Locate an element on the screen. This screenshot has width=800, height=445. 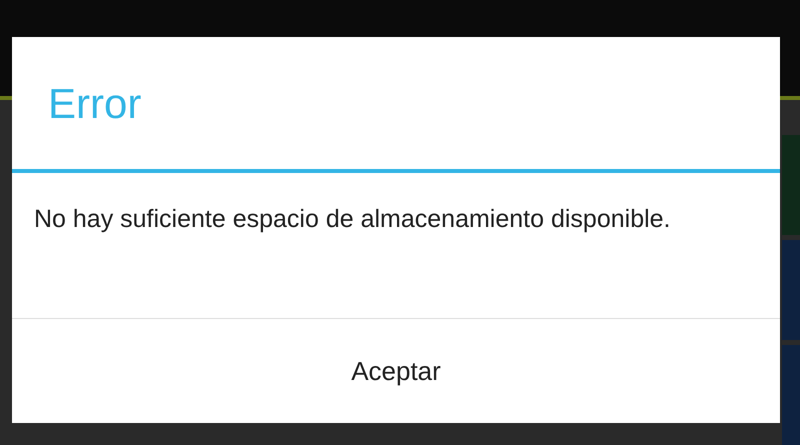
dialog-title: Error is located at coordinates (95, 103).